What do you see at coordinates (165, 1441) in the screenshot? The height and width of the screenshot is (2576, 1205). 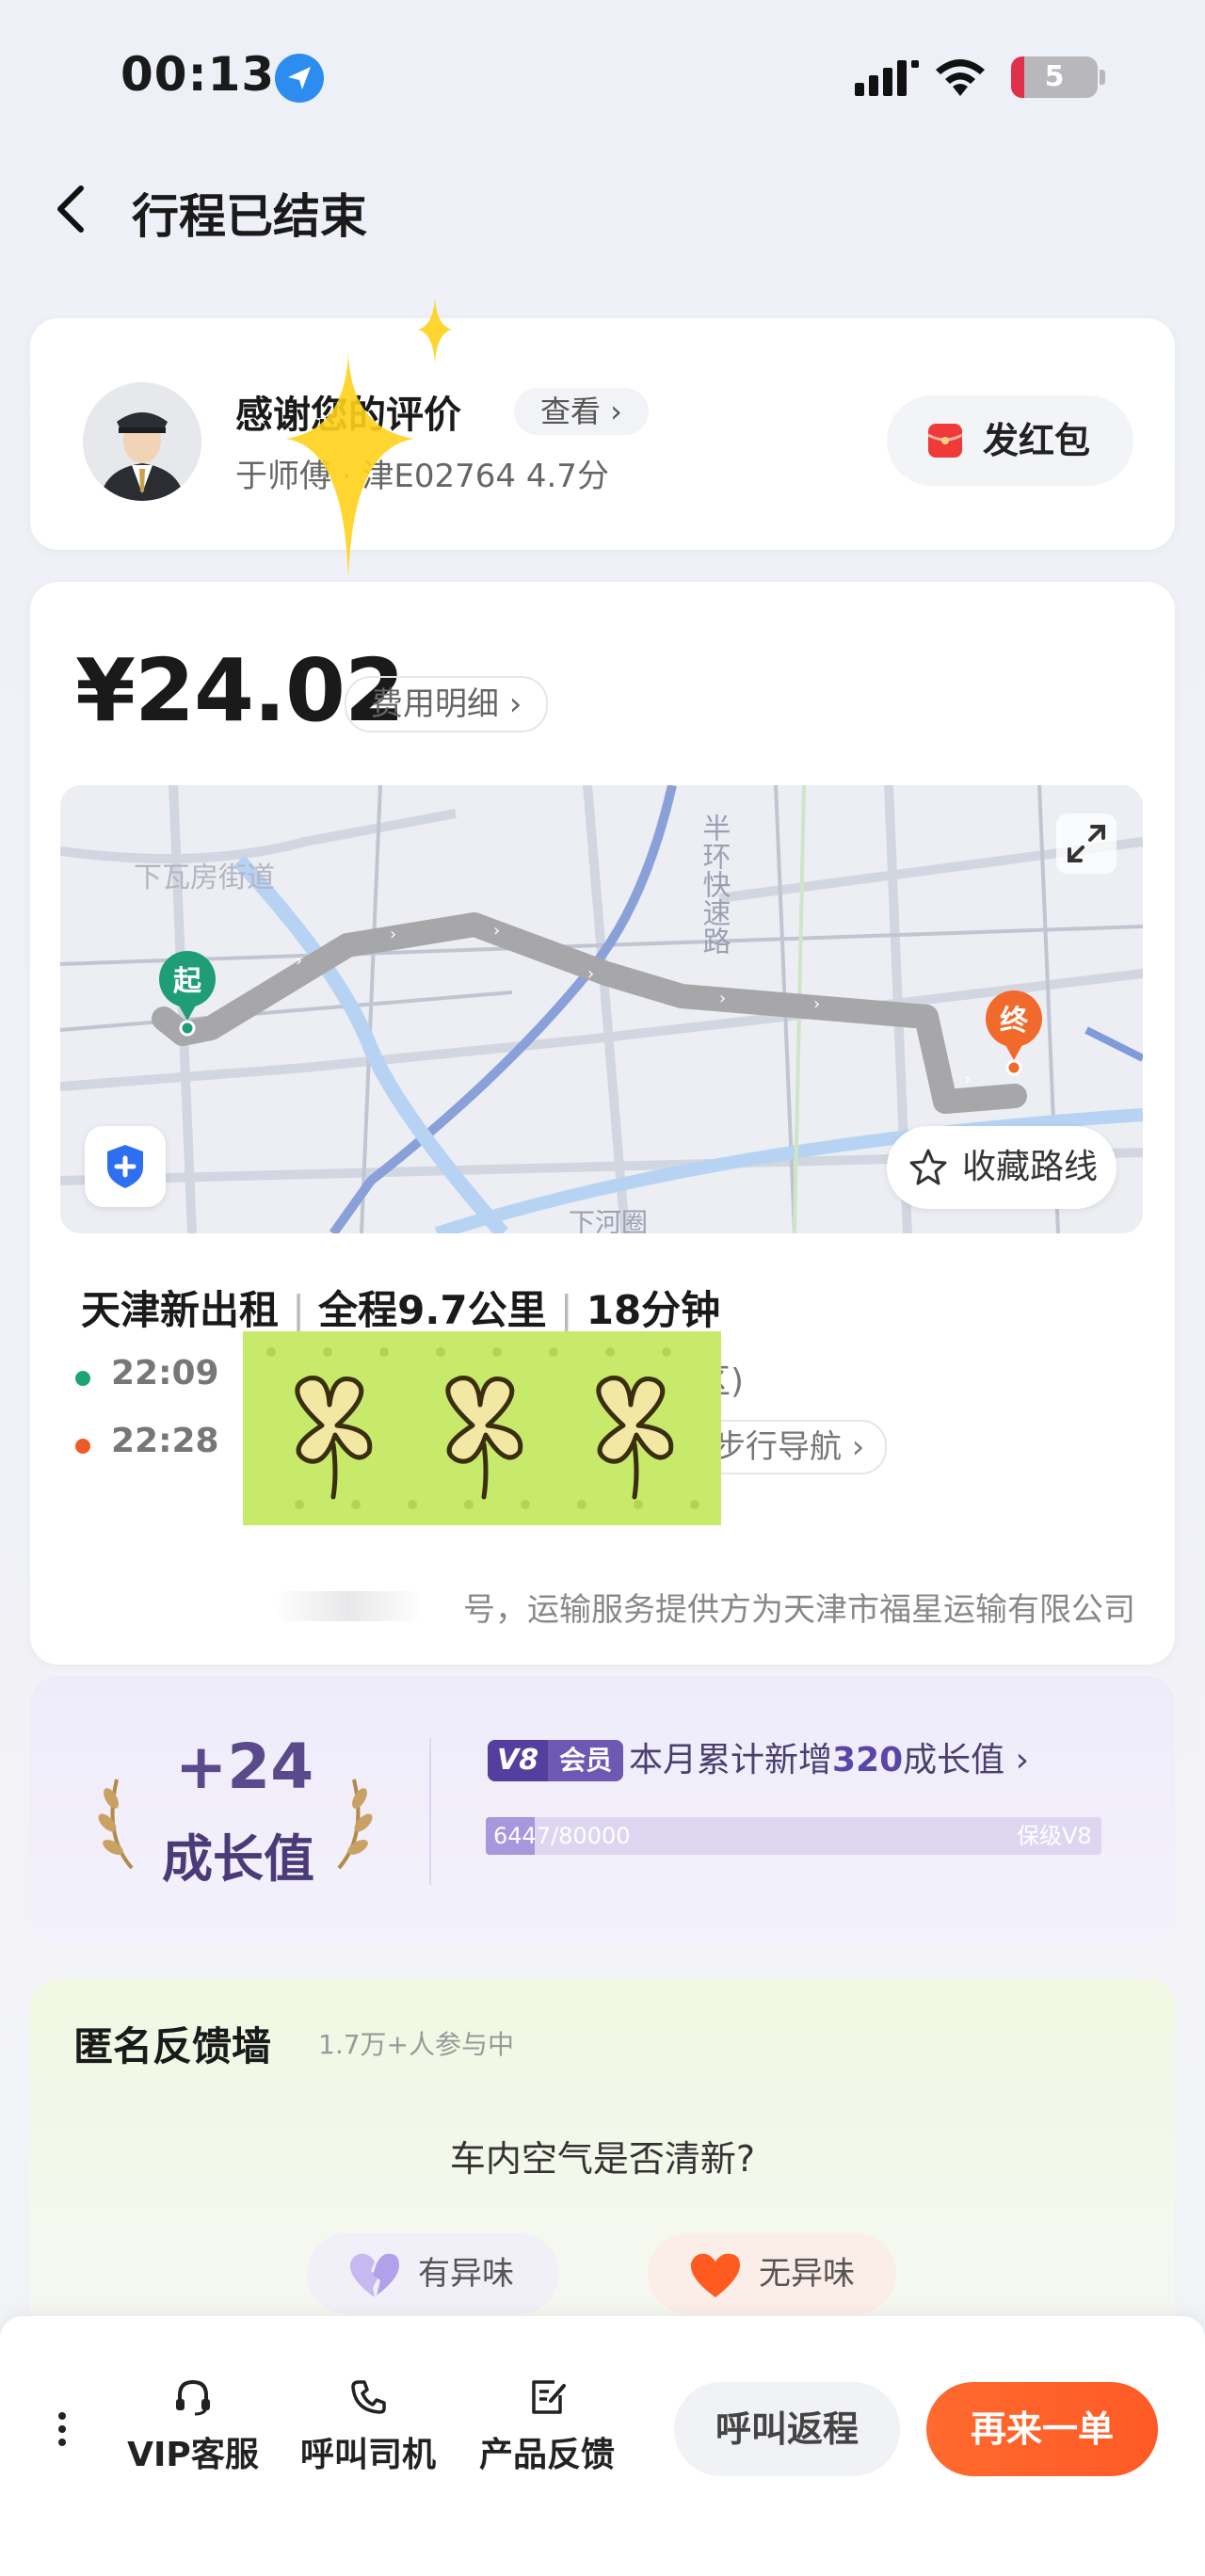 I see `end-time: 22:28` at bounding box center [165, 1441].